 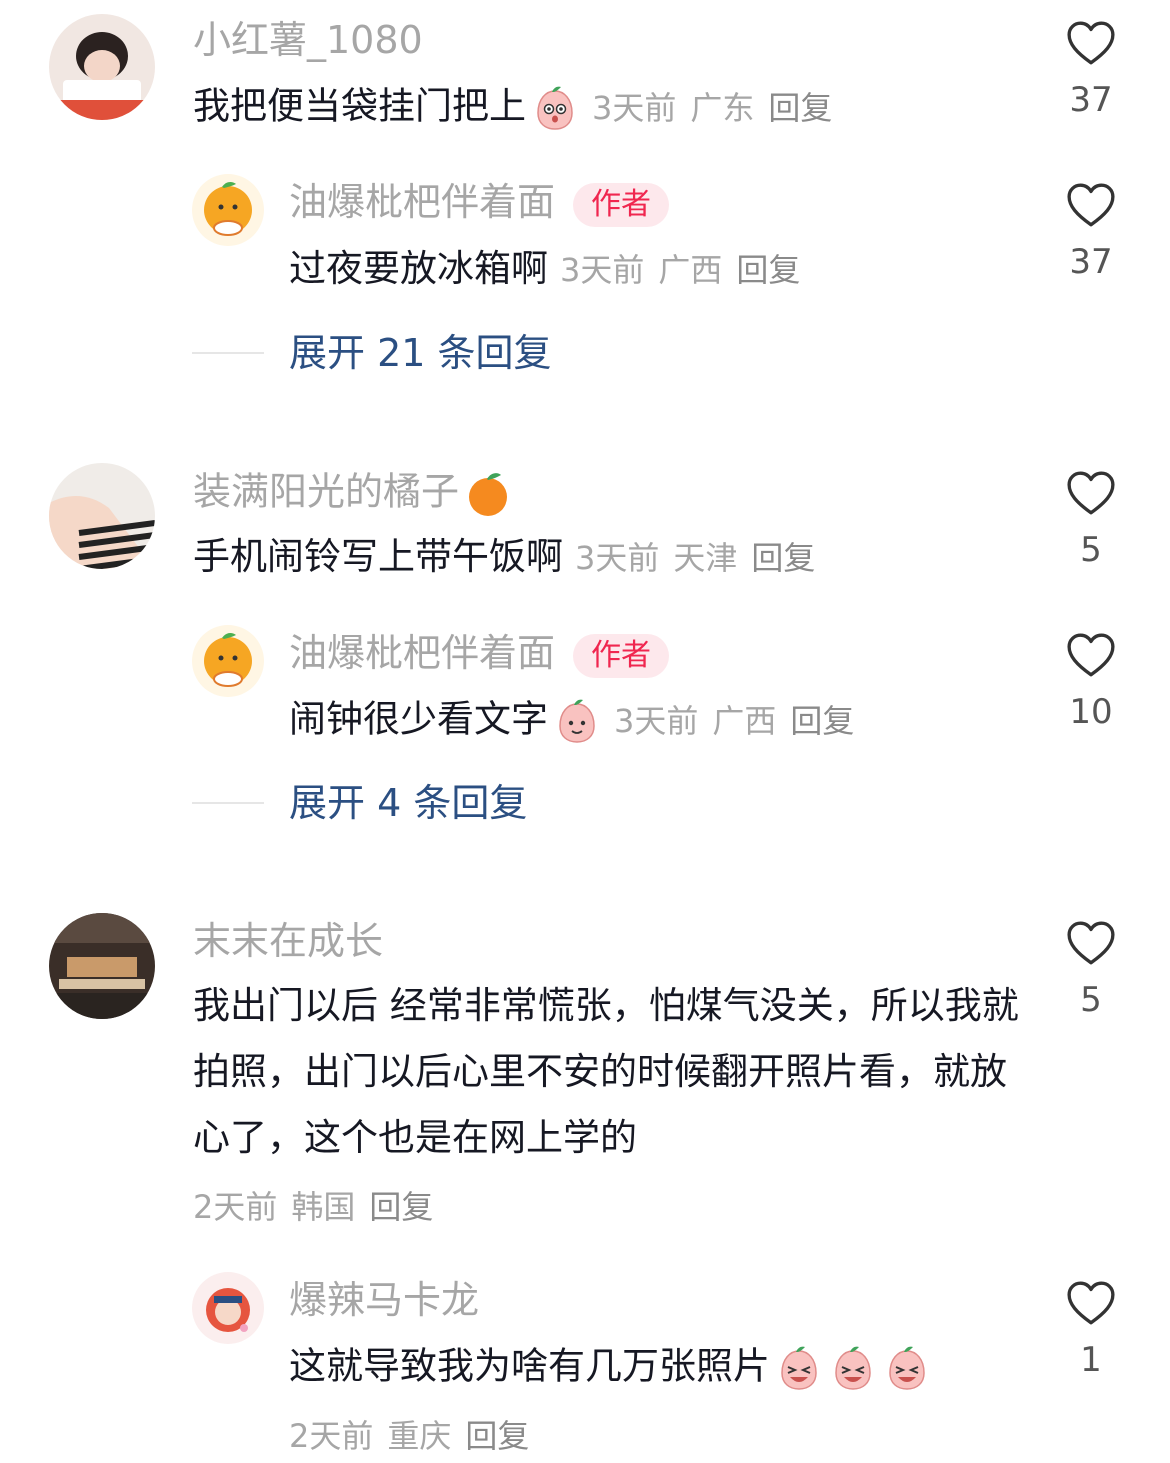 What do you see at coordinates (235, 1207) in the screenshot?
I see `comment-time: 2天前` at bounding box center [235, 1207].